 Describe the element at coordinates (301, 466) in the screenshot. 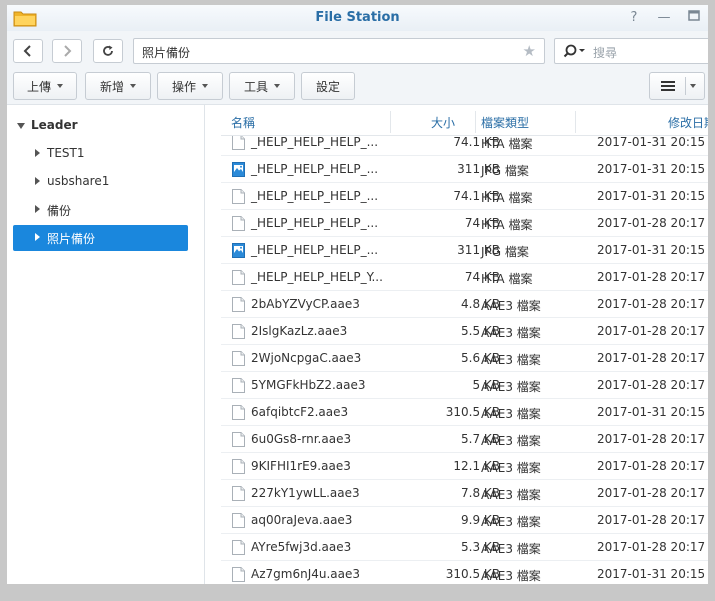

I see `file-name: 9KIFHI1rE9.aae3` at that location.